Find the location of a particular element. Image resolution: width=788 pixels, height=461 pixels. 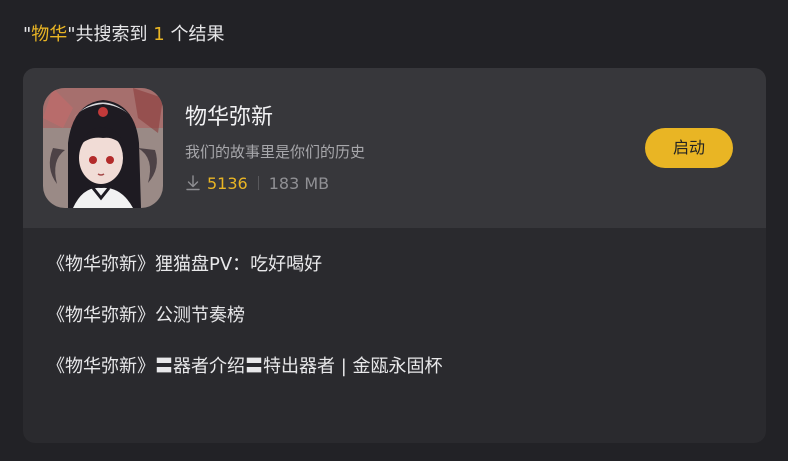

download-count: 5136 is located at coordinates (227, 183).